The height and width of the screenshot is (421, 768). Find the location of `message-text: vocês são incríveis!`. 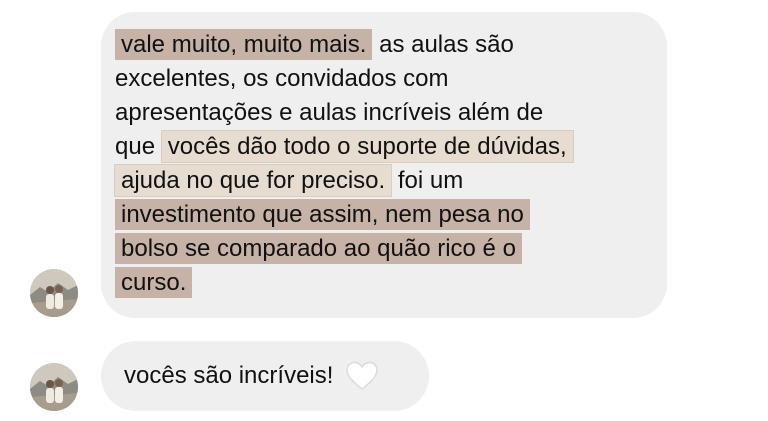

message-text: vocês são incríveis! is located at coordinates (229, 375).